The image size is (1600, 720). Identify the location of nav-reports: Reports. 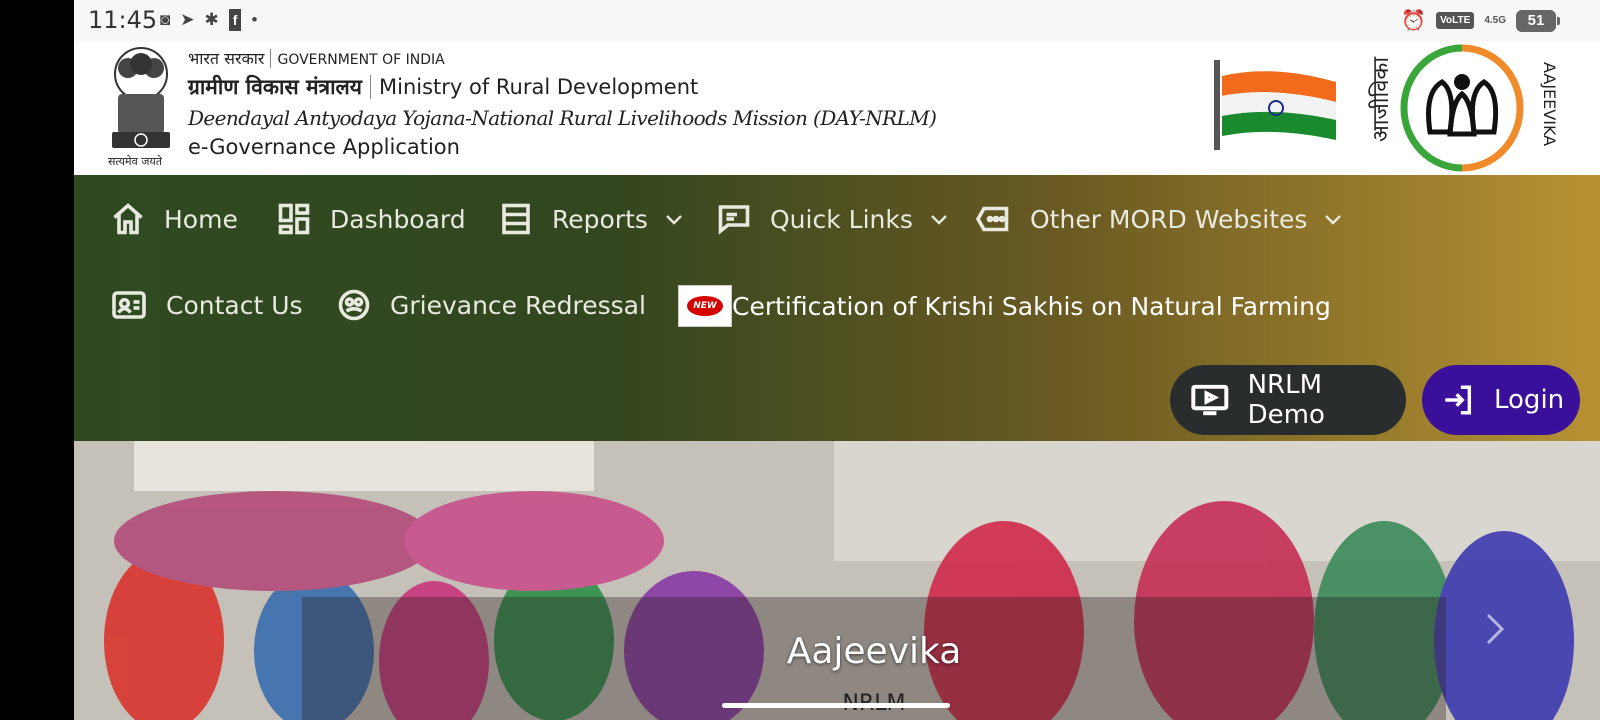
(592, 219).